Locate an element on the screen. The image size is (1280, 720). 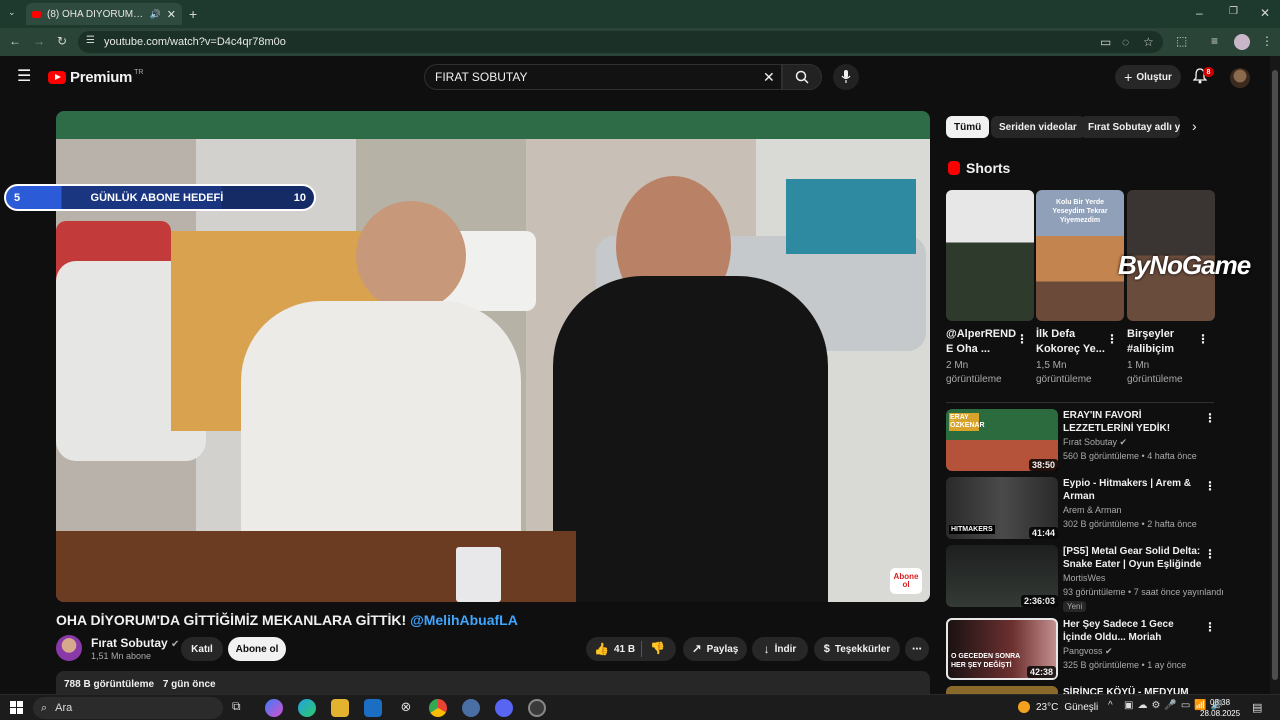
file-explorer-icon is located at coordinates (340, 708).